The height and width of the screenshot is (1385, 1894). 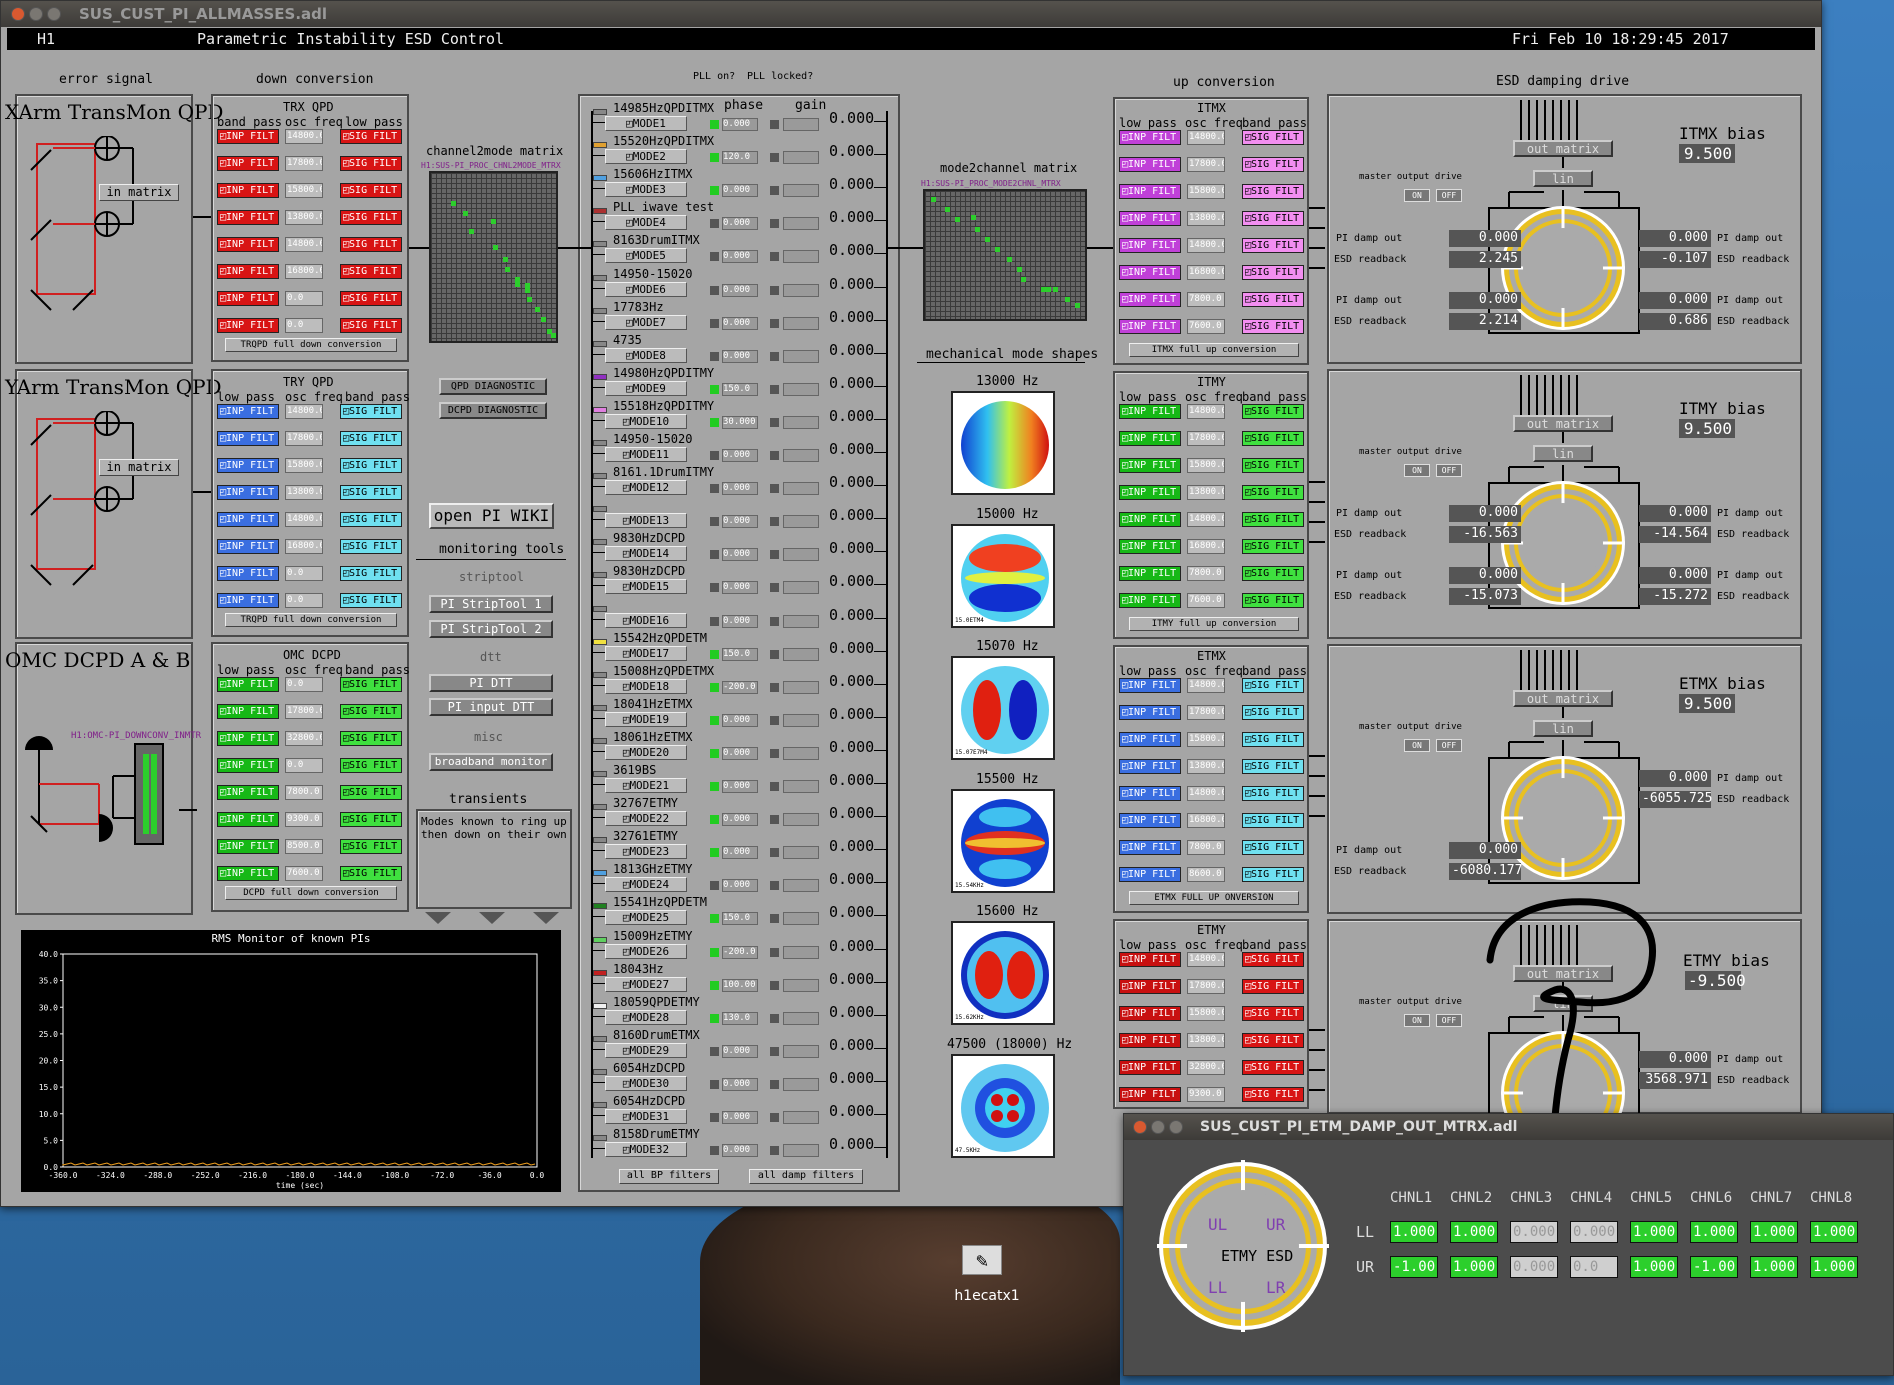 I want to click on desktop-icon: ✎ h1ecatx1, so click(x=987, y=1275).